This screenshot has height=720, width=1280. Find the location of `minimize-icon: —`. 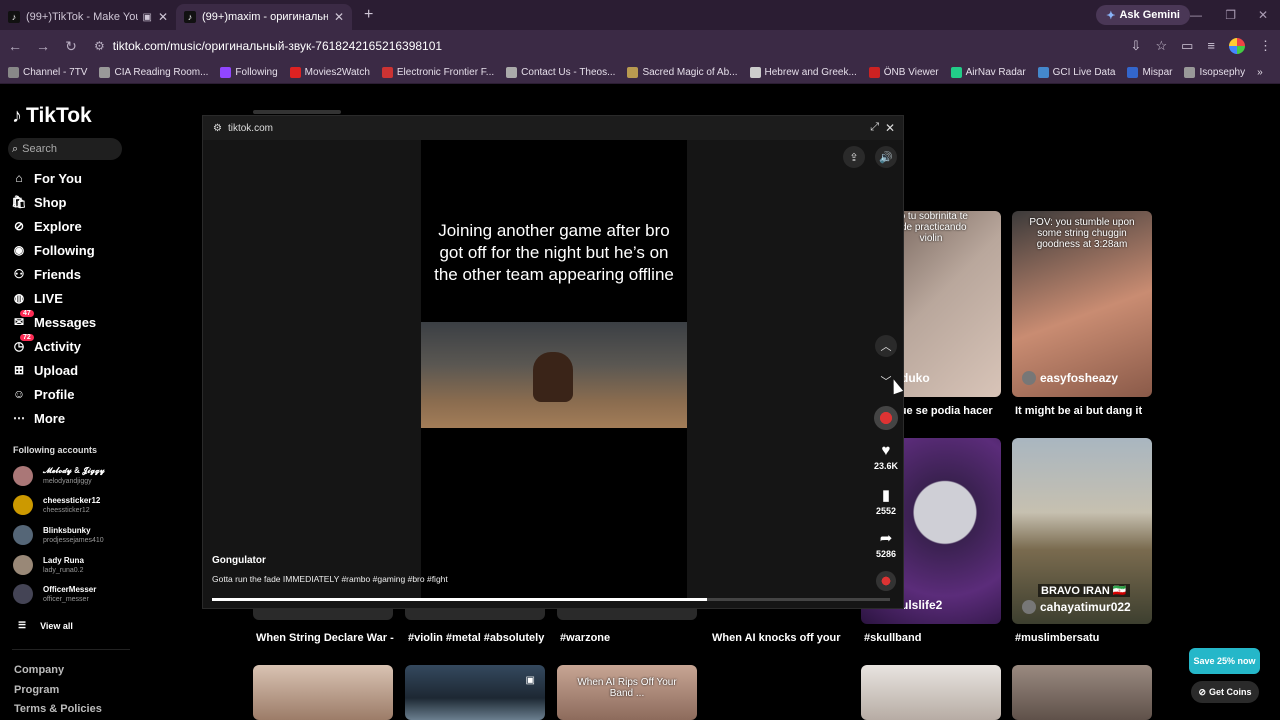

minimize-icon: — is located at coordinates (1196, 15).